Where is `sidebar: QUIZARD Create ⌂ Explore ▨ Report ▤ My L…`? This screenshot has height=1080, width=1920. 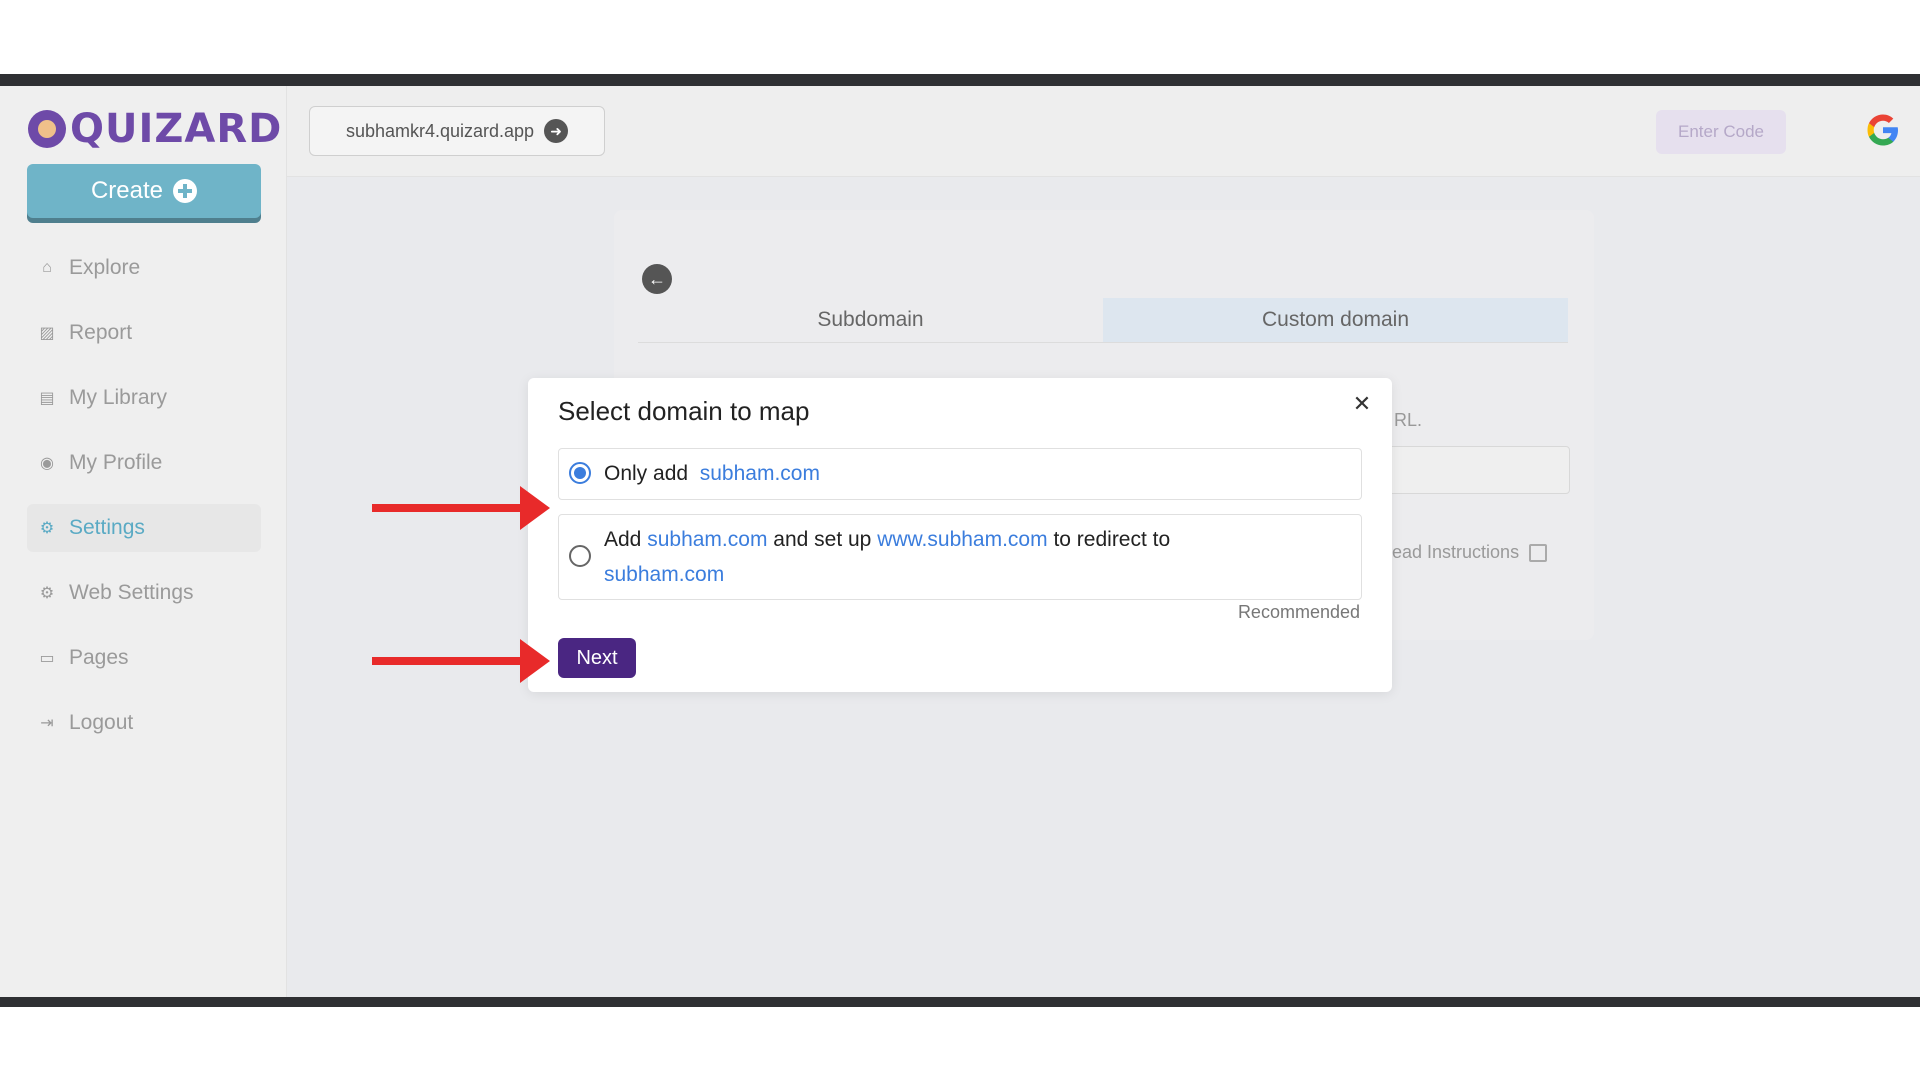 sidebar: QUIZARD Create ⌂ Explore ▨ Report ▤ My L… is located at coordinates (143, 541).